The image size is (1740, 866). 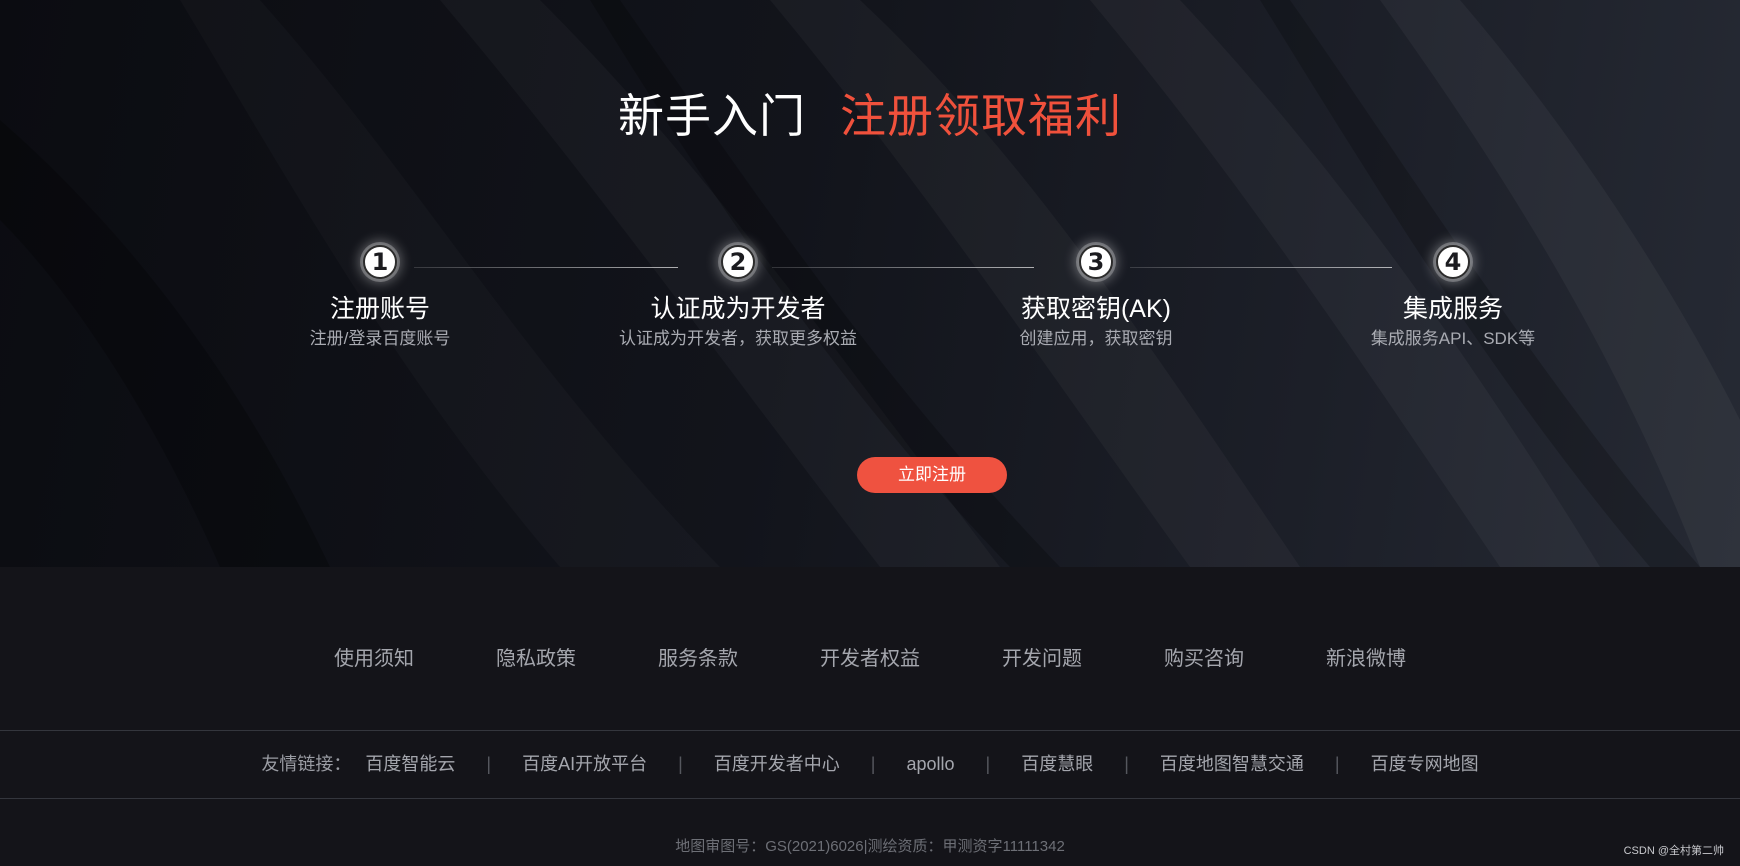 I want to click on footer-link-privacy-policy: 隐私政策, so click(x=536, y=659).